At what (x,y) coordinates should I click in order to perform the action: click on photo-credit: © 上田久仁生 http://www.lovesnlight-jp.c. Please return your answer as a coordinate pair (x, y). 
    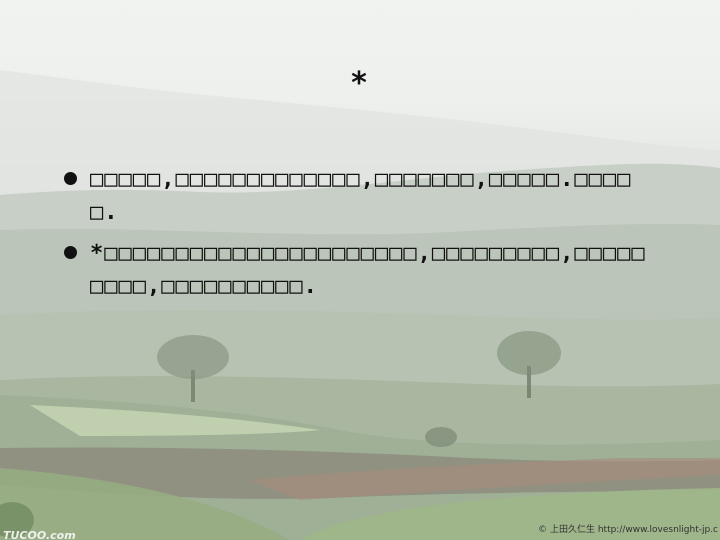
    Looking at the image, I should click on (628, 530).